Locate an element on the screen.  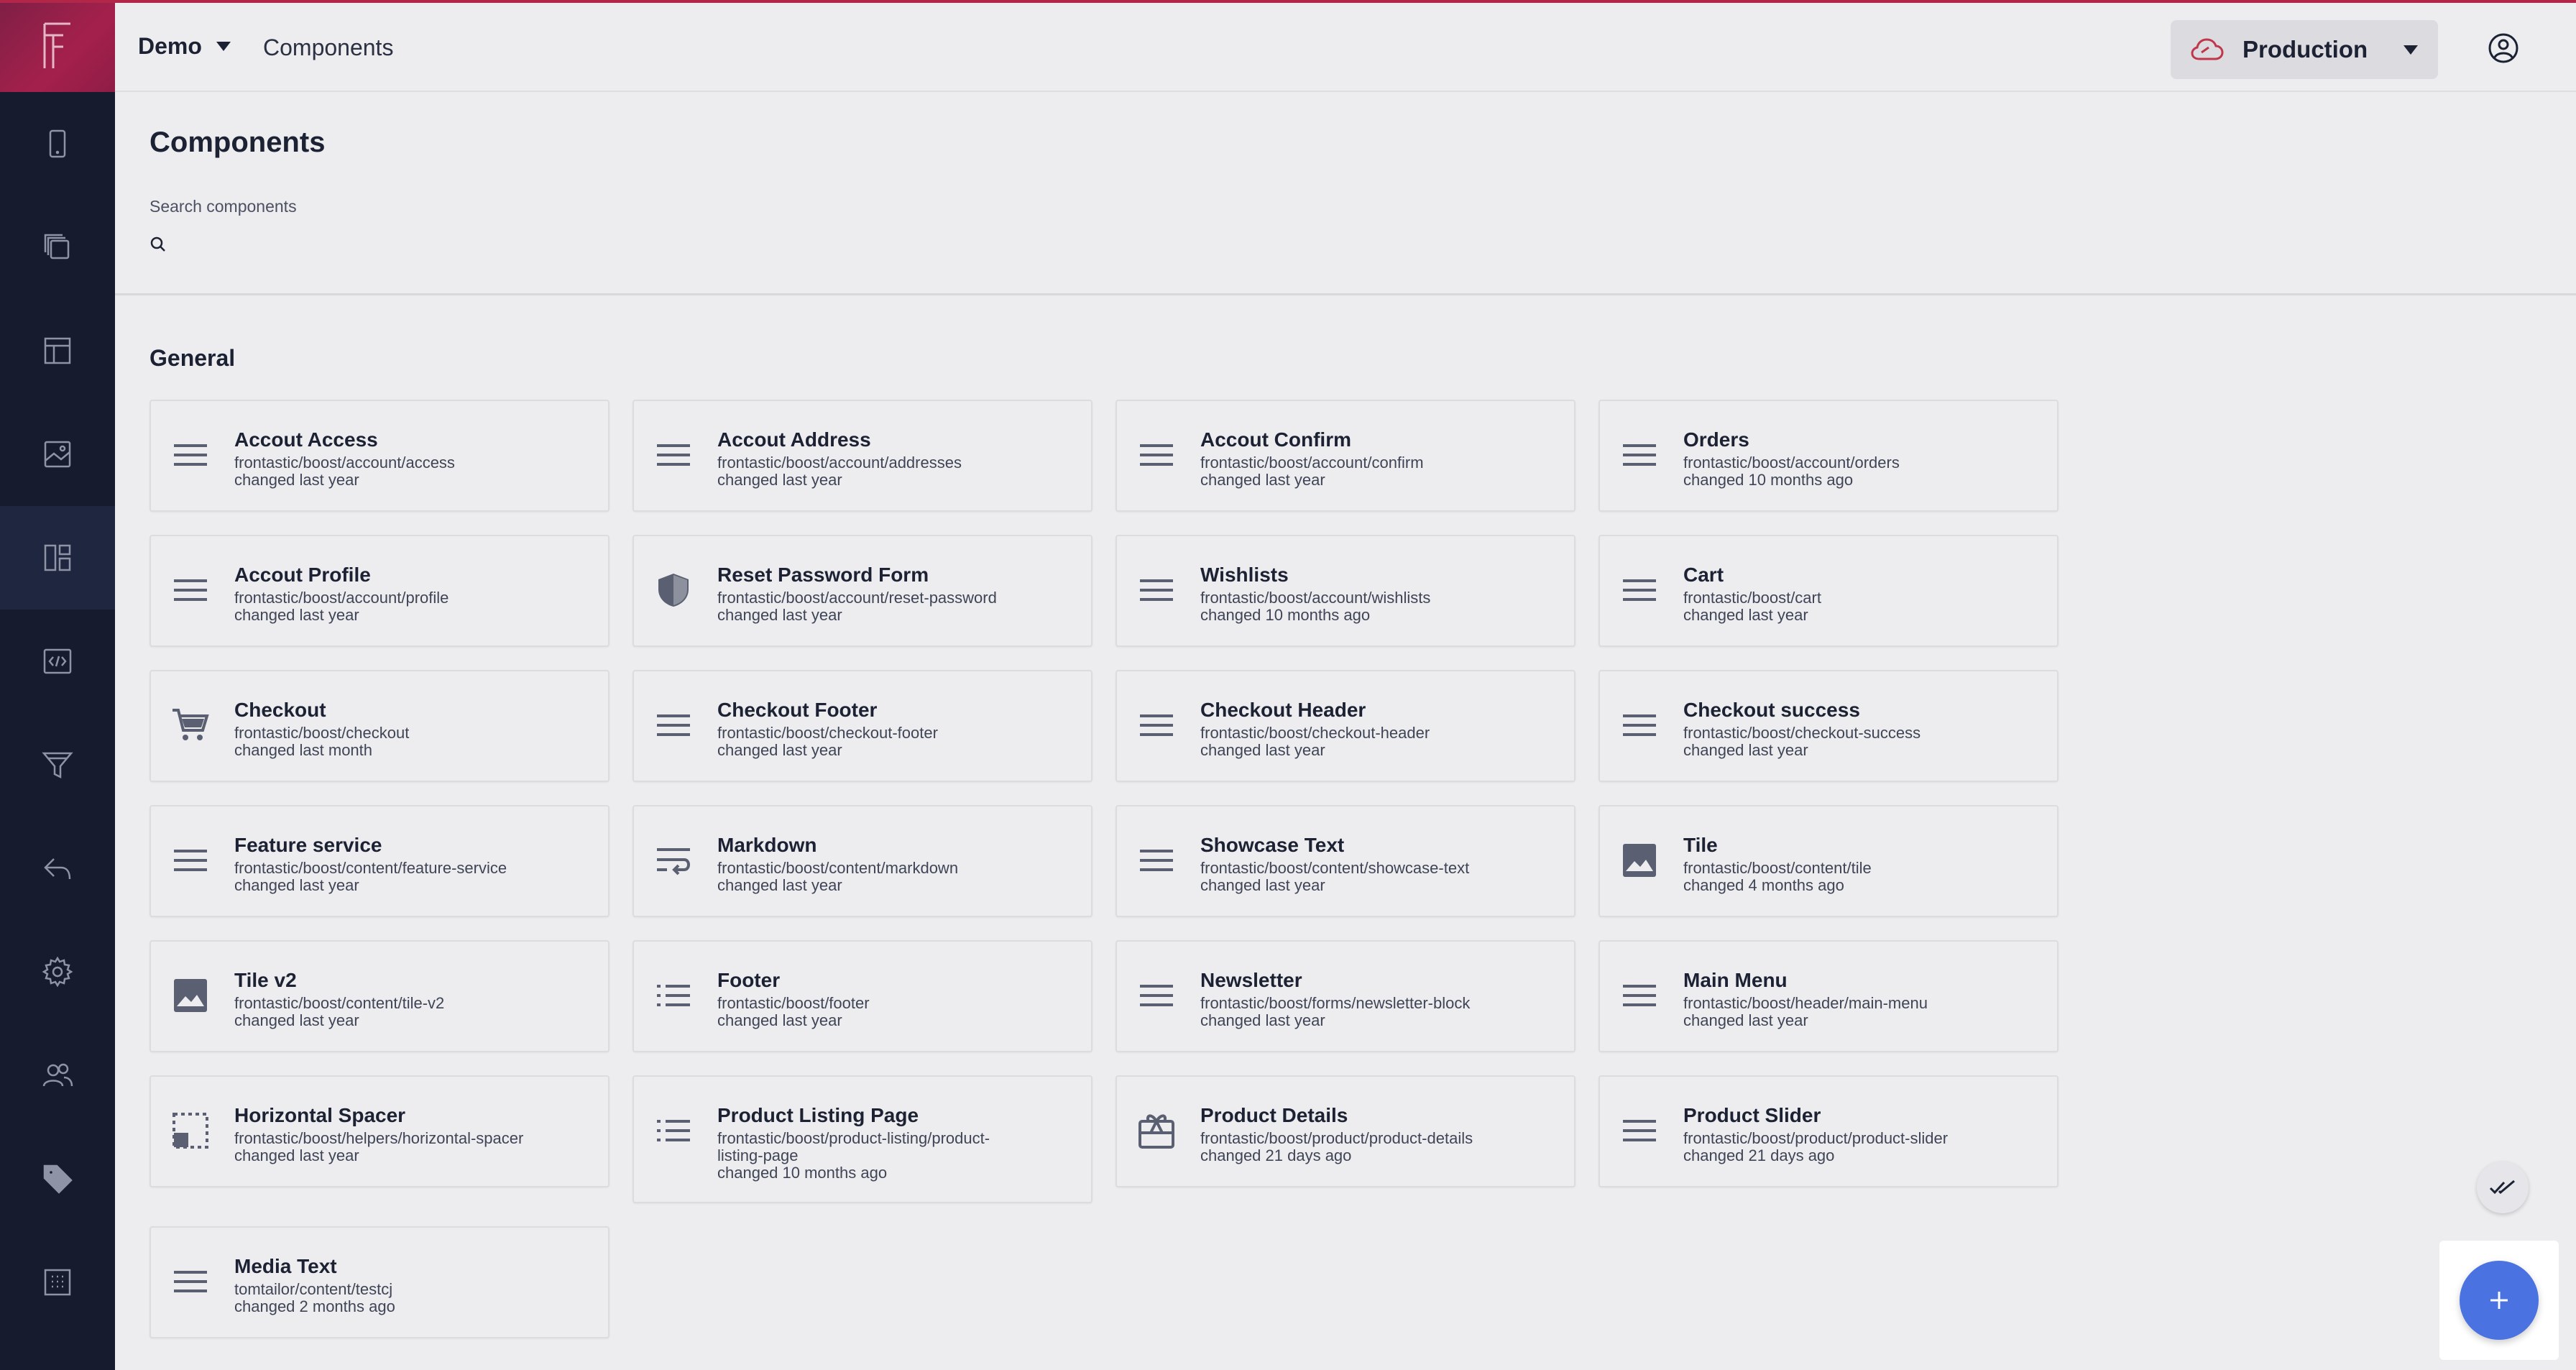
component-title: Accout Confirm is located at coordinates (1275, 440).